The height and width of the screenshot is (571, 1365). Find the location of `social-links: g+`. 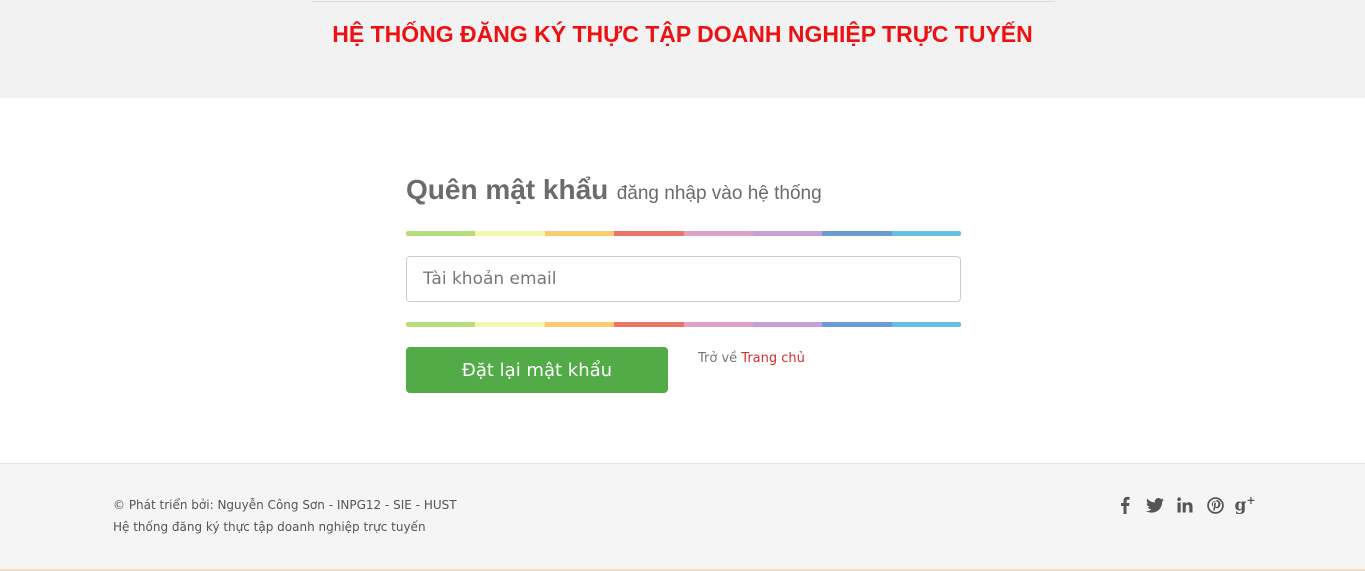

social-links: g+ is located at coordinates (1185, 505).